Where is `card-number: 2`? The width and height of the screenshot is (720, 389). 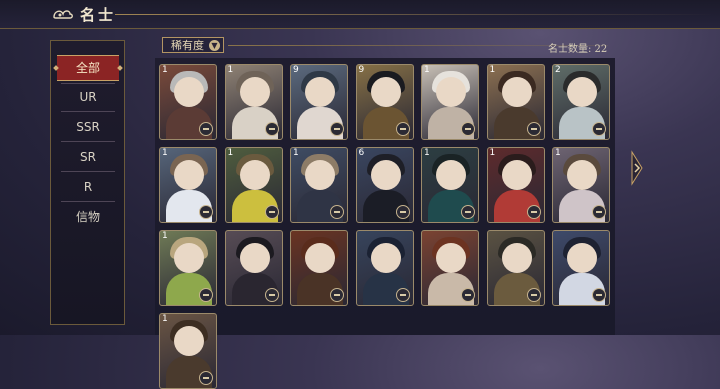
card-number: 2 is located at coordinates (558, 70).